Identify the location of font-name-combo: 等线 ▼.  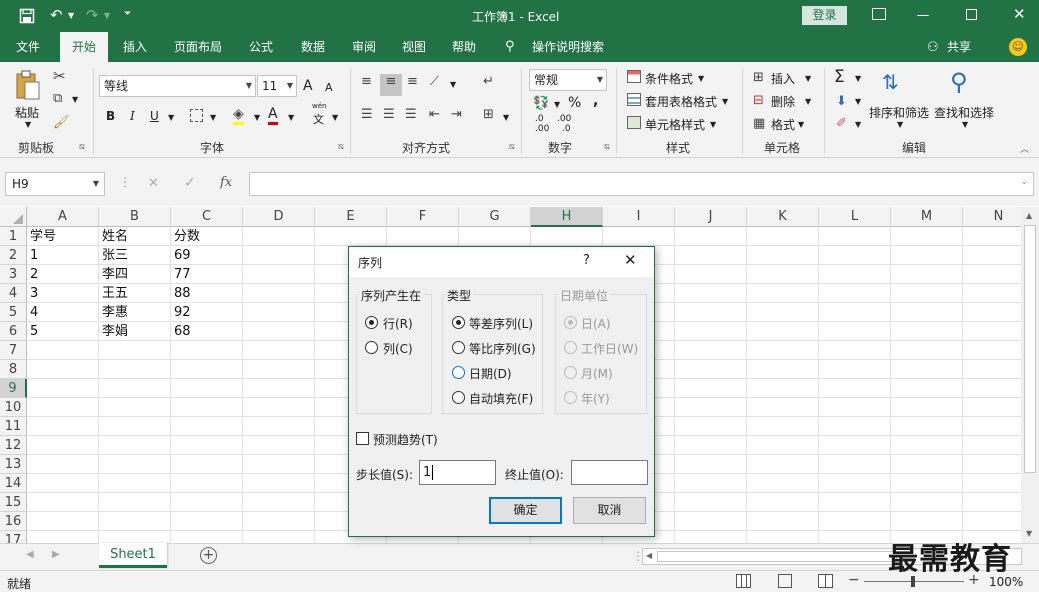
(177, 86).